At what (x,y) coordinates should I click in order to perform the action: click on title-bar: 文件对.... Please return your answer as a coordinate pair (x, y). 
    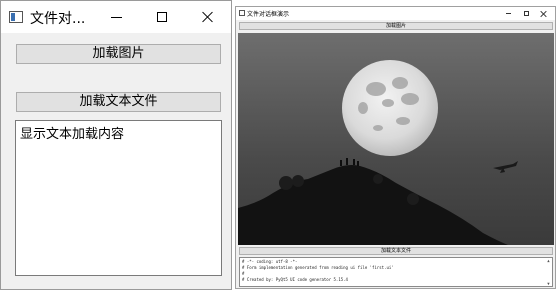
    Looking at the image, I should click on (116, 17).